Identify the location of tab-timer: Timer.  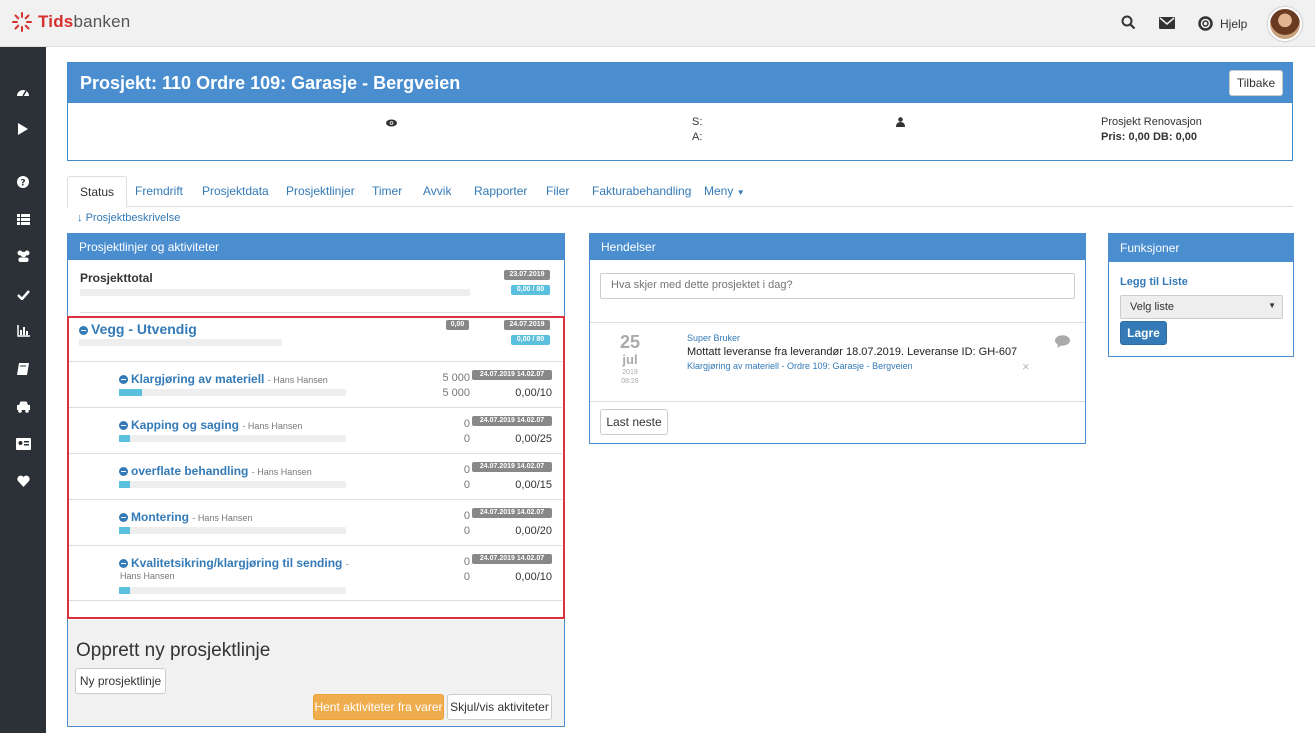
(387, 191).